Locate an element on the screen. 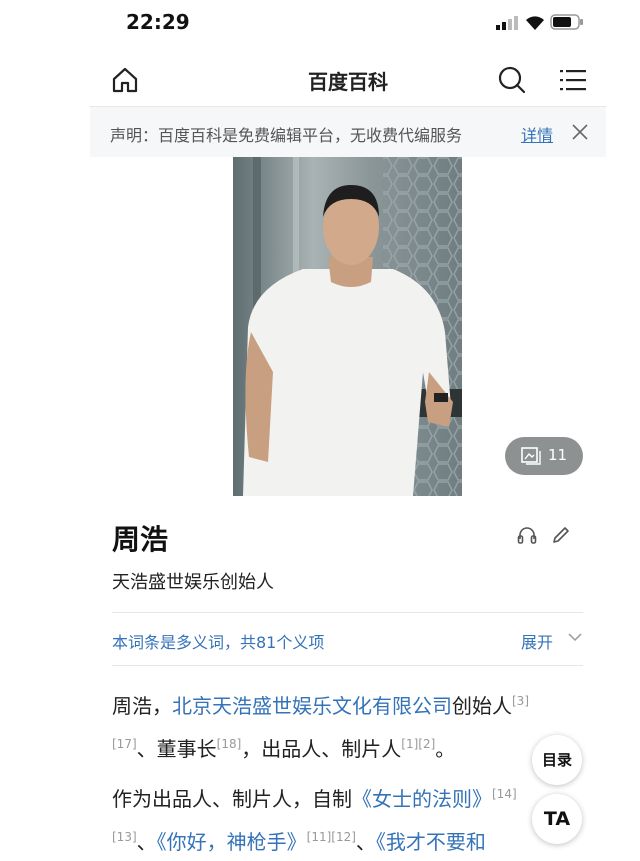  work-link: 《女士的法则》 is located at coordinates (422, 799).